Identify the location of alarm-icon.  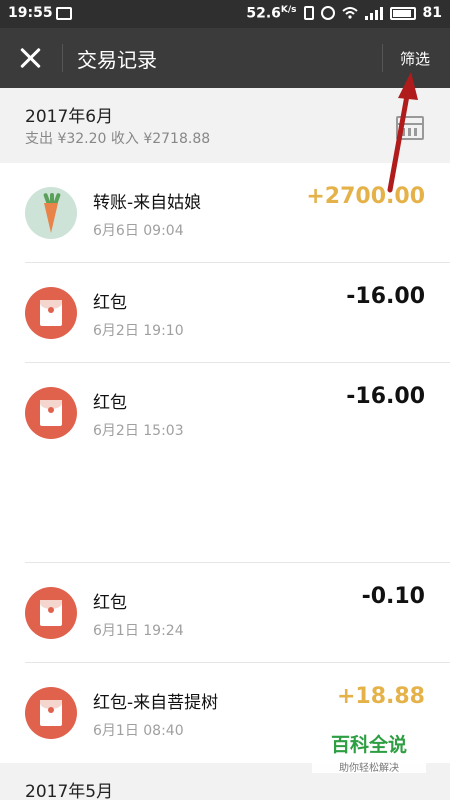
(327, 13).